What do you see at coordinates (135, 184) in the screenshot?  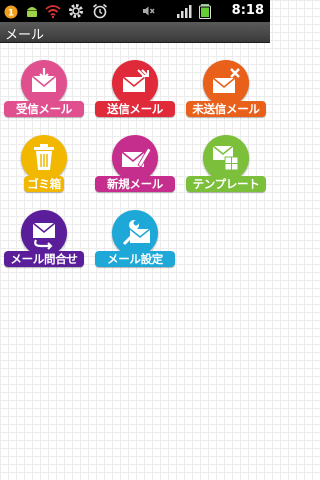 I see `new-mail-label: 新規メール` at bounding box center [135, 184].